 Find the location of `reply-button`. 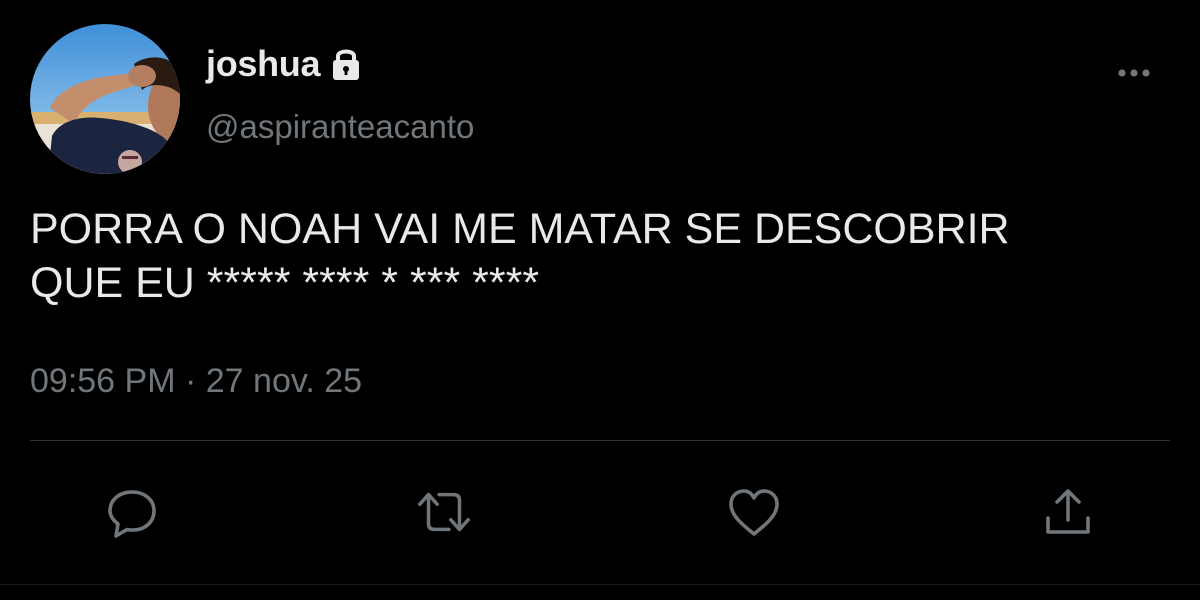

reply-button is located at coordinates (132, 512).